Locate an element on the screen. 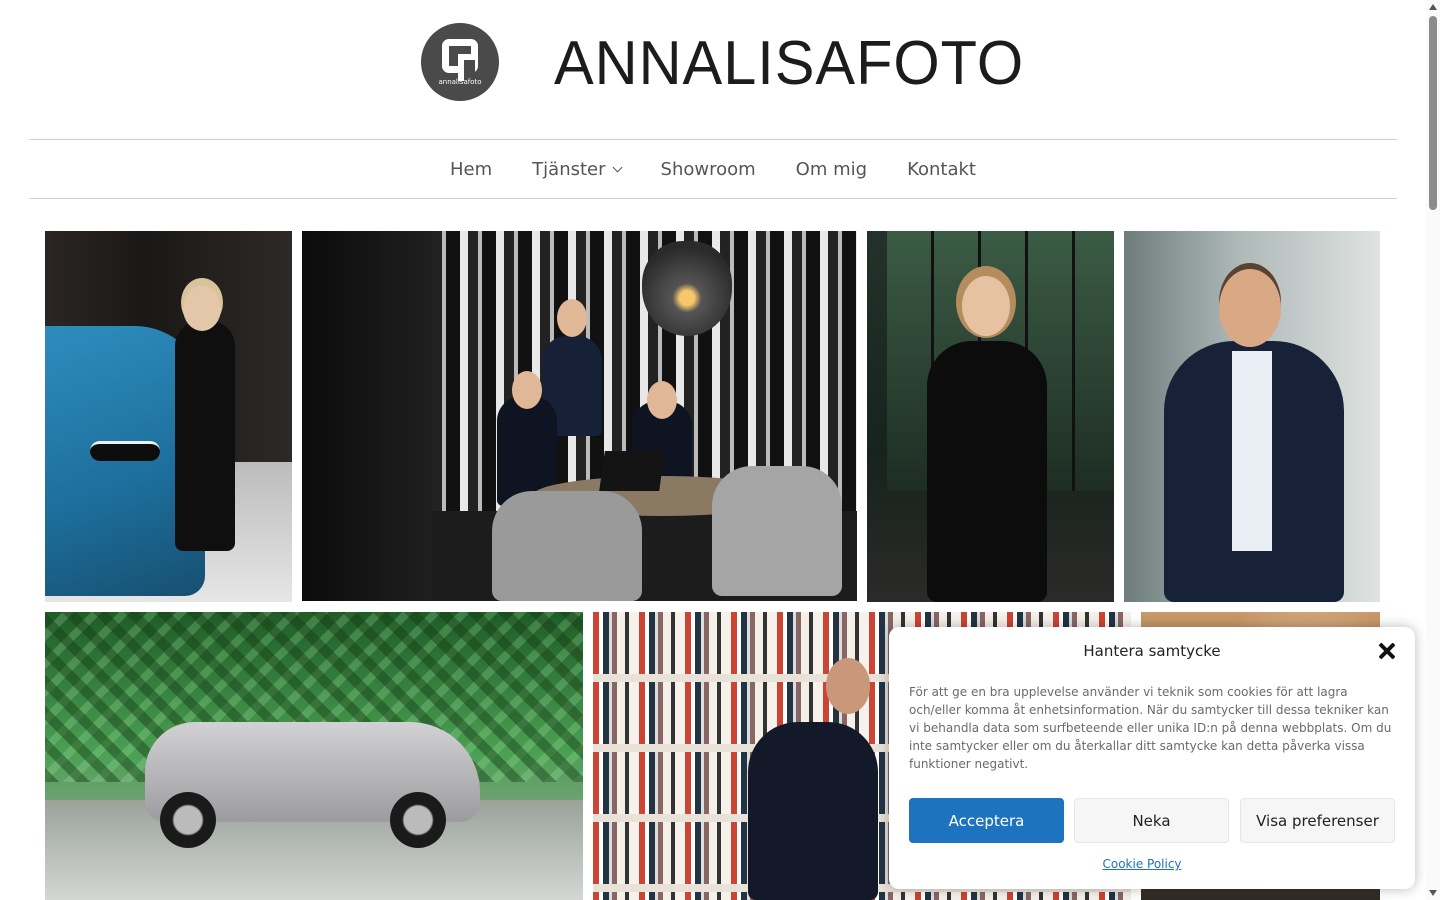 The width and height of the screenshot is (1440, 900). vertical-scrollbar is located at coordinates (1433, 450).